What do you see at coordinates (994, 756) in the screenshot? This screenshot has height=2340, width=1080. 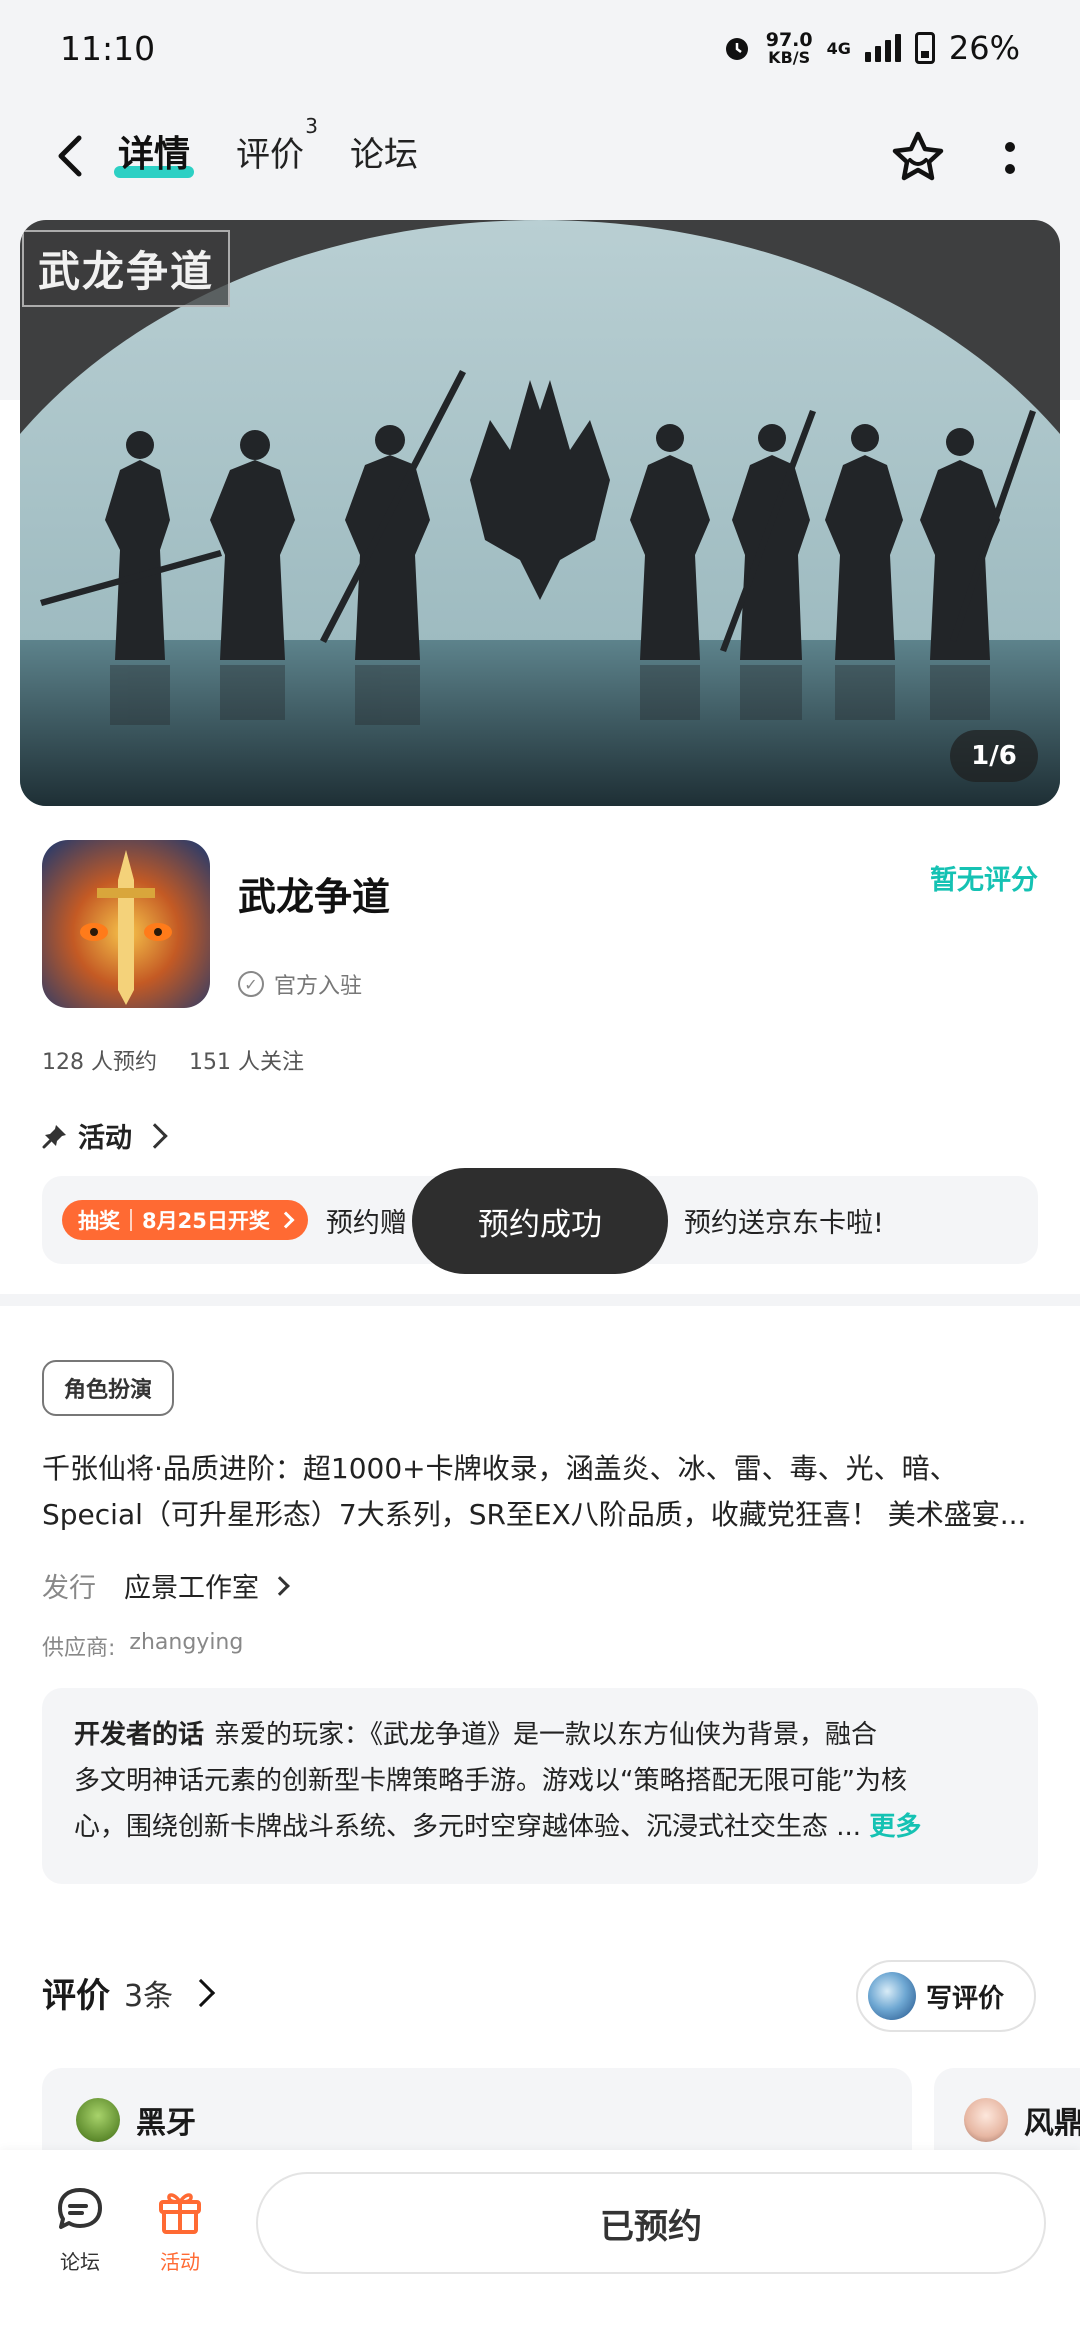 I see `banner-page-counter: 1/6` at bounding box center [994, 756].